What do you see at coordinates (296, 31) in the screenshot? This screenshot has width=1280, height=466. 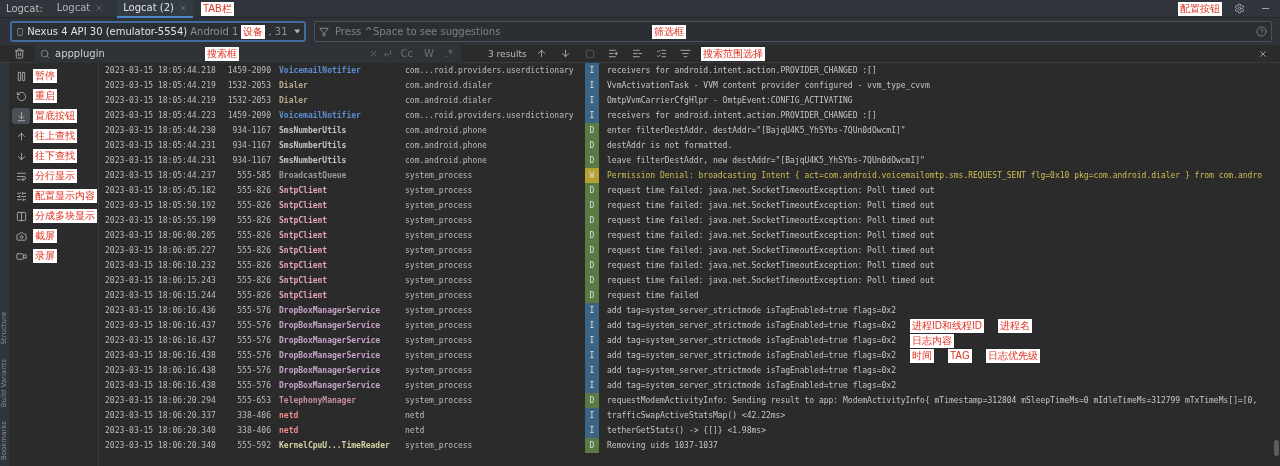 I see `caret-icon` at bounding box center [296, 31].